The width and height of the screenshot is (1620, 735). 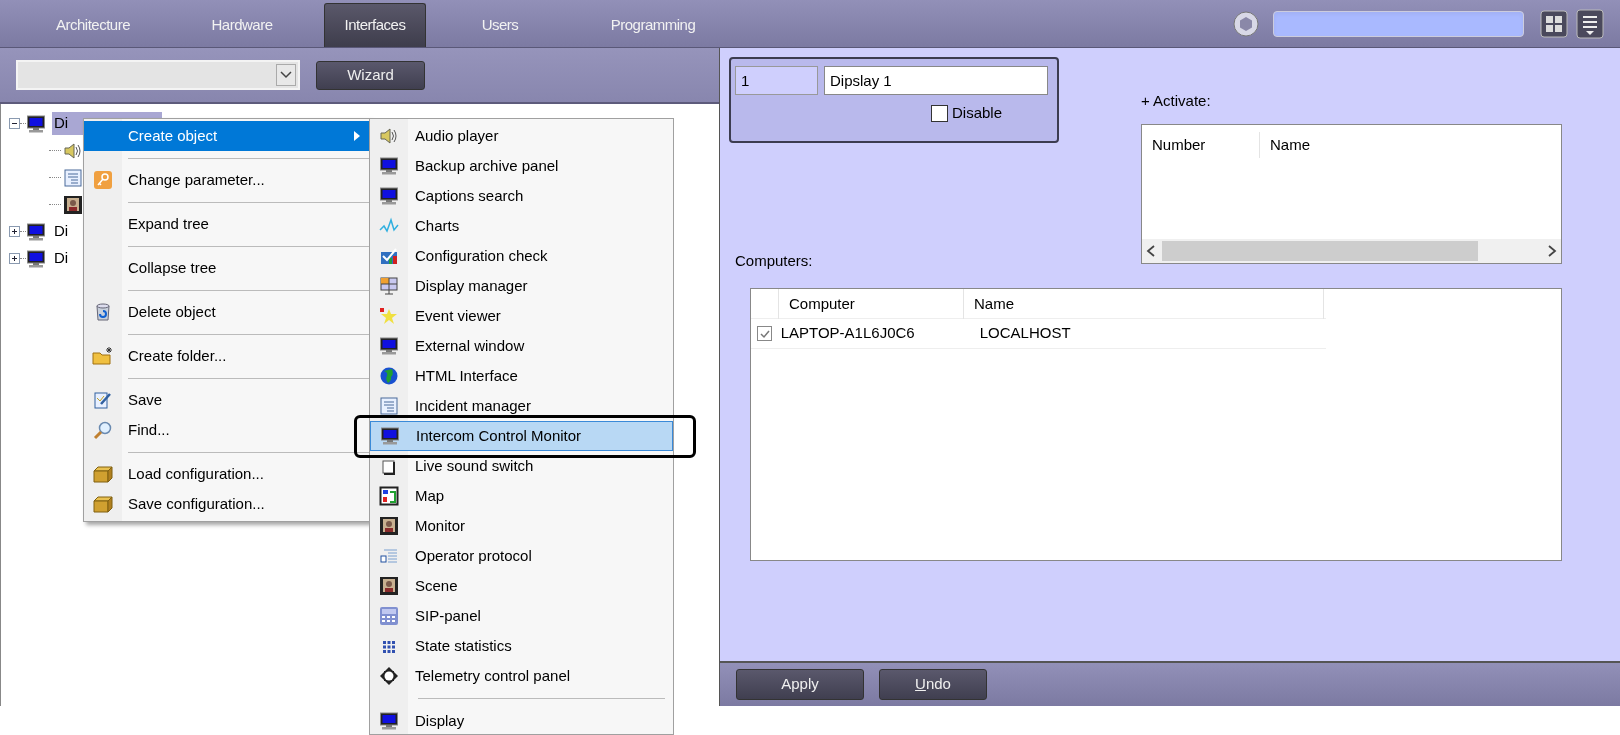 What do you see at coordinates (977, 113) in the screenshot?
I see `disable-label: Disable` at bounding box center [977, 113].